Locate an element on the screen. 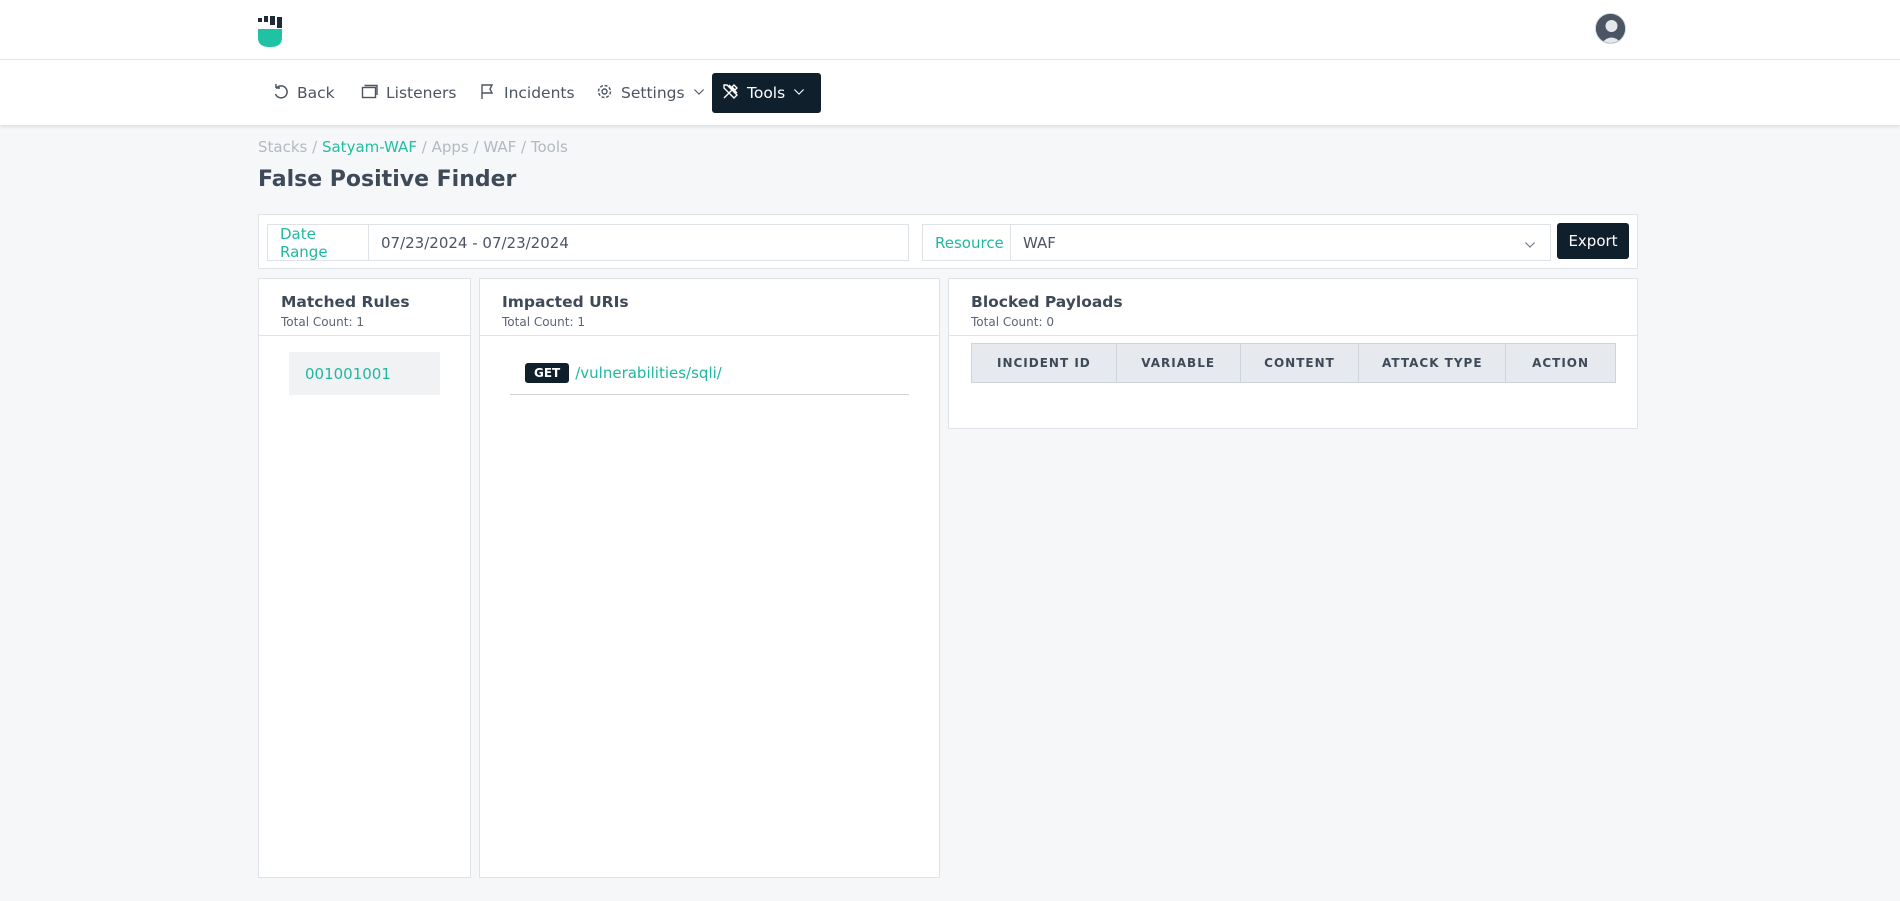  column-action: ACTION is located at coordinates (1560, 363).